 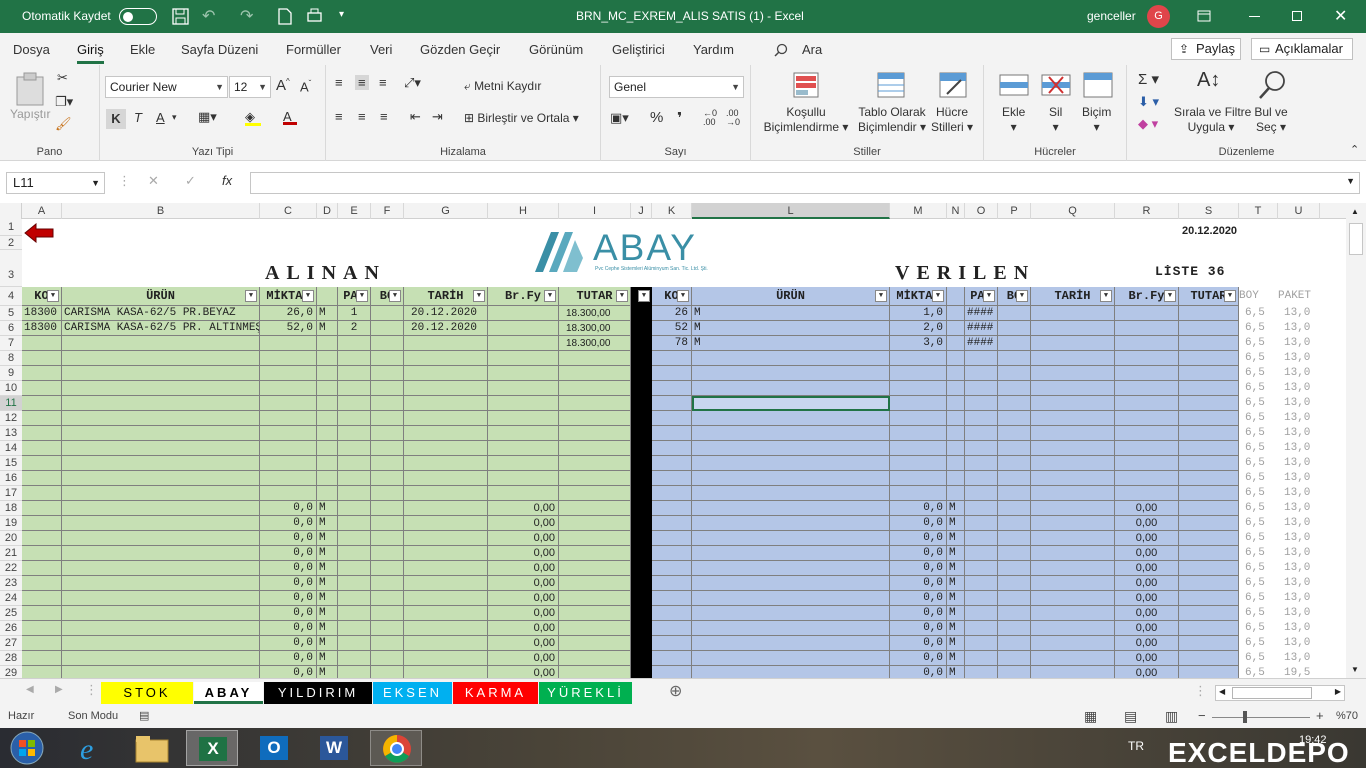 What do you see at coordinates (138, 117) in the screenshot?
I see `italic-button: T` at bounding box center [138, 117].